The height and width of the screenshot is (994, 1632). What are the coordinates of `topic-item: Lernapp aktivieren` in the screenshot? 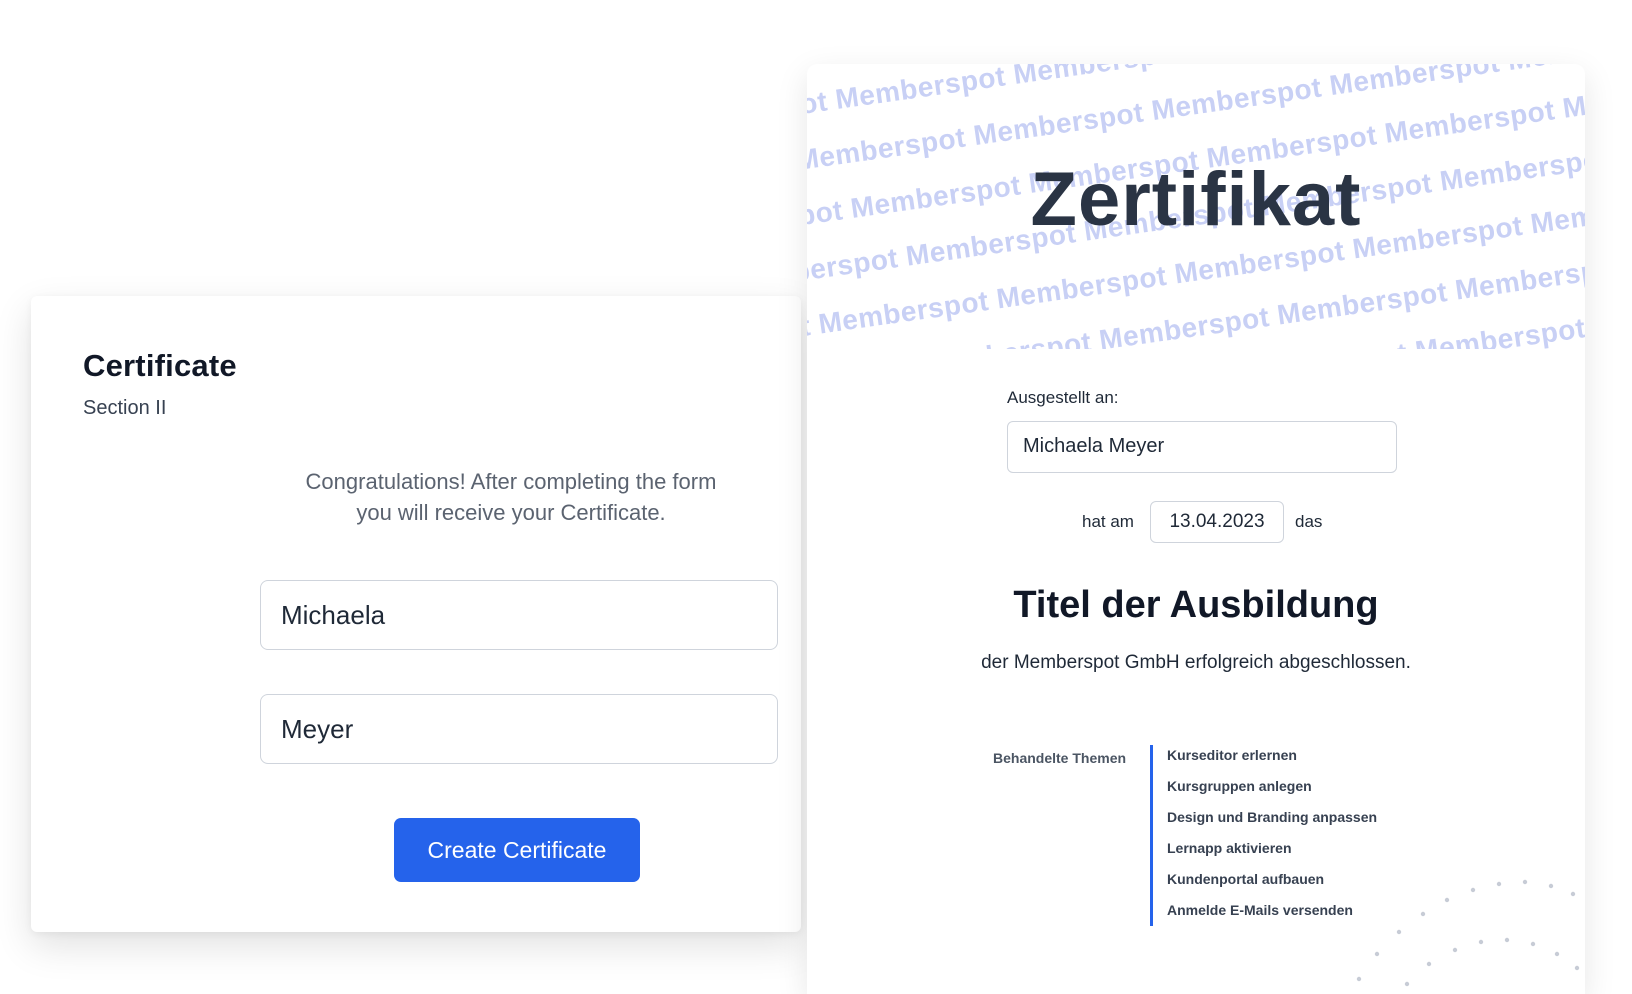 It's located at (1229, 848).